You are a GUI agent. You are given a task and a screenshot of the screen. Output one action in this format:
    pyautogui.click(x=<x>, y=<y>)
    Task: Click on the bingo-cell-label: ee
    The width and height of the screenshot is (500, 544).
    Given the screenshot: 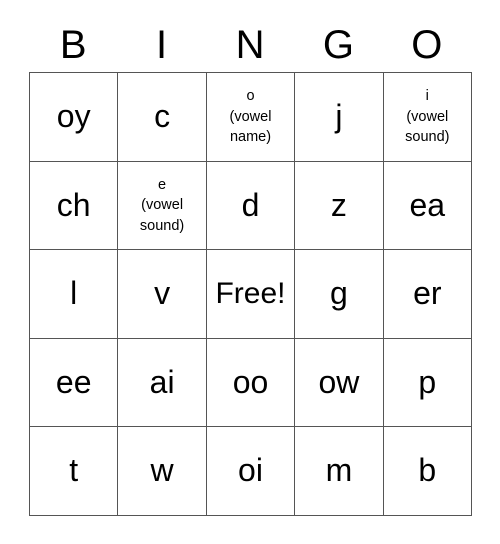 What is the action you would take?
    pyautogui.click(x=73, y=381)
    